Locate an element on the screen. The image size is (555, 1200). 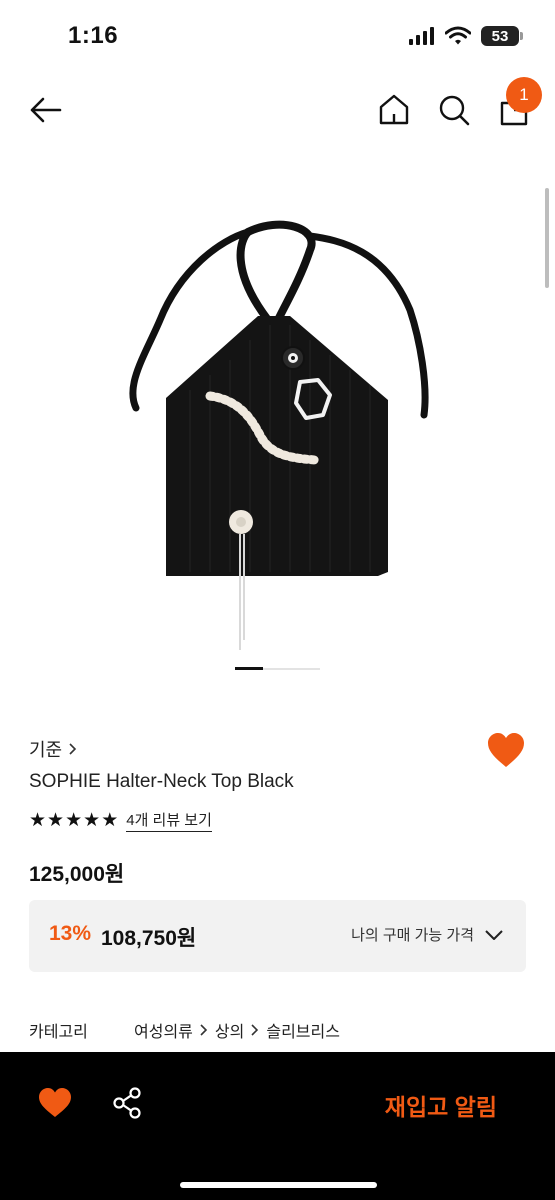
chevron-down-icon is located at coordinates (494, 934).